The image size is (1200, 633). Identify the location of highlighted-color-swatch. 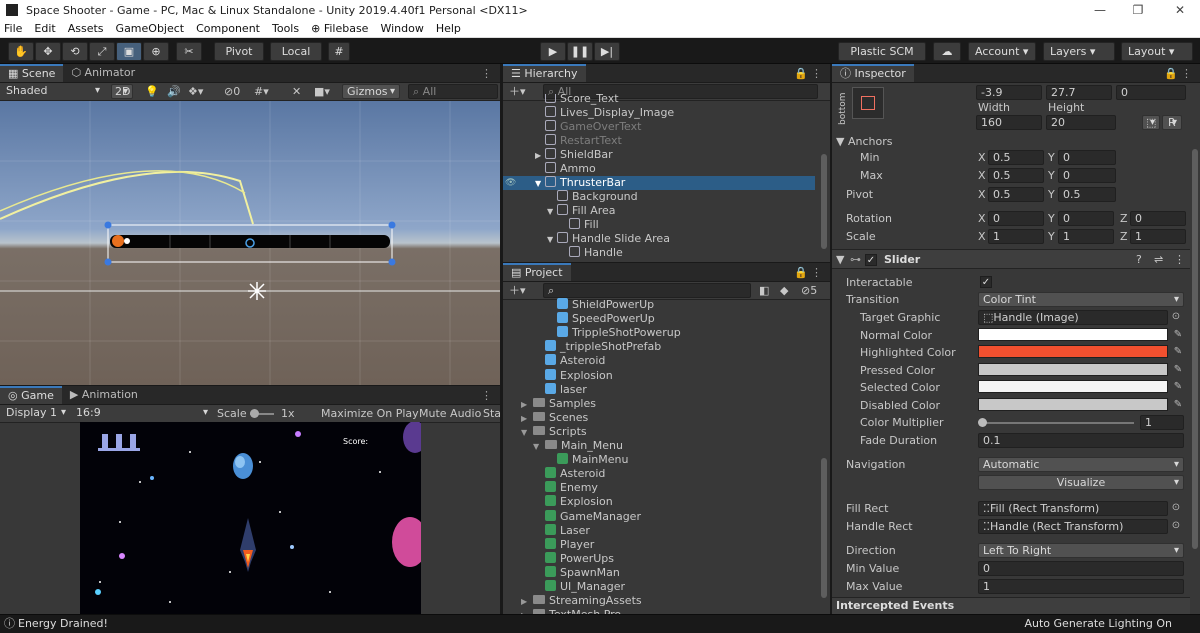
(1073, 351).